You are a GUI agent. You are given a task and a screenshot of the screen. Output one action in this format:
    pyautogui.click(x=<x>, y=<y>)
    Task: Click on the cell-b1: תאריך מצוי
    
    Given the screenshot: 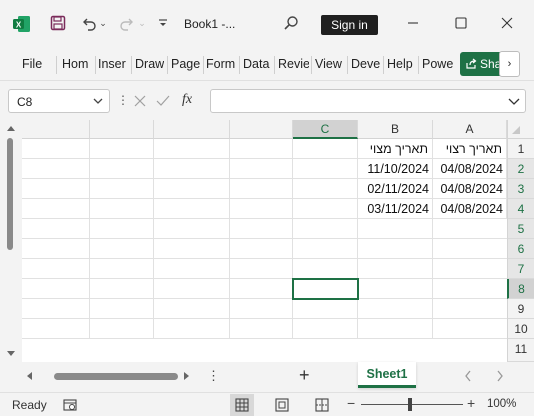 What is the action you would take?
    pyautogui.click(x=395, y=149)
    